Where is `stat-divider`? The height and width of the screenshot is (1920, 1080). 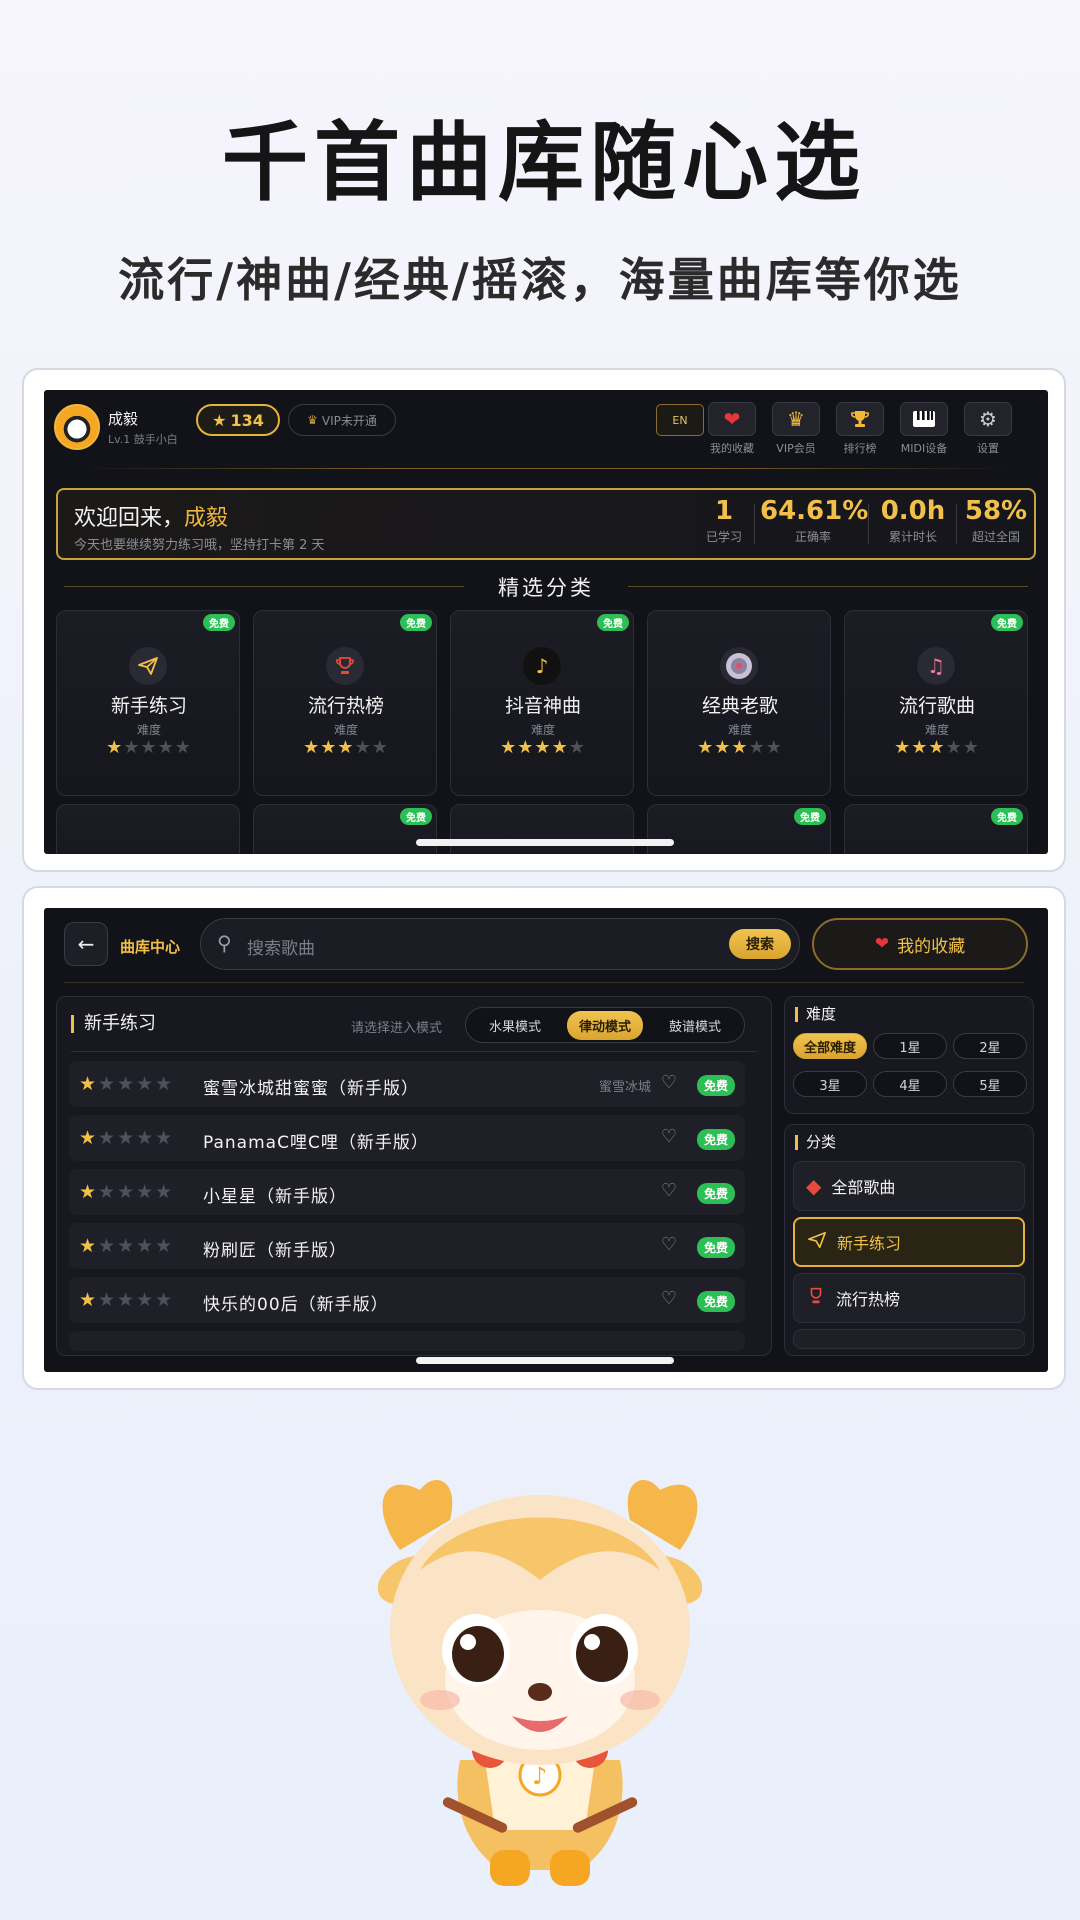
stat-divider is located at coordinates (956, 524).